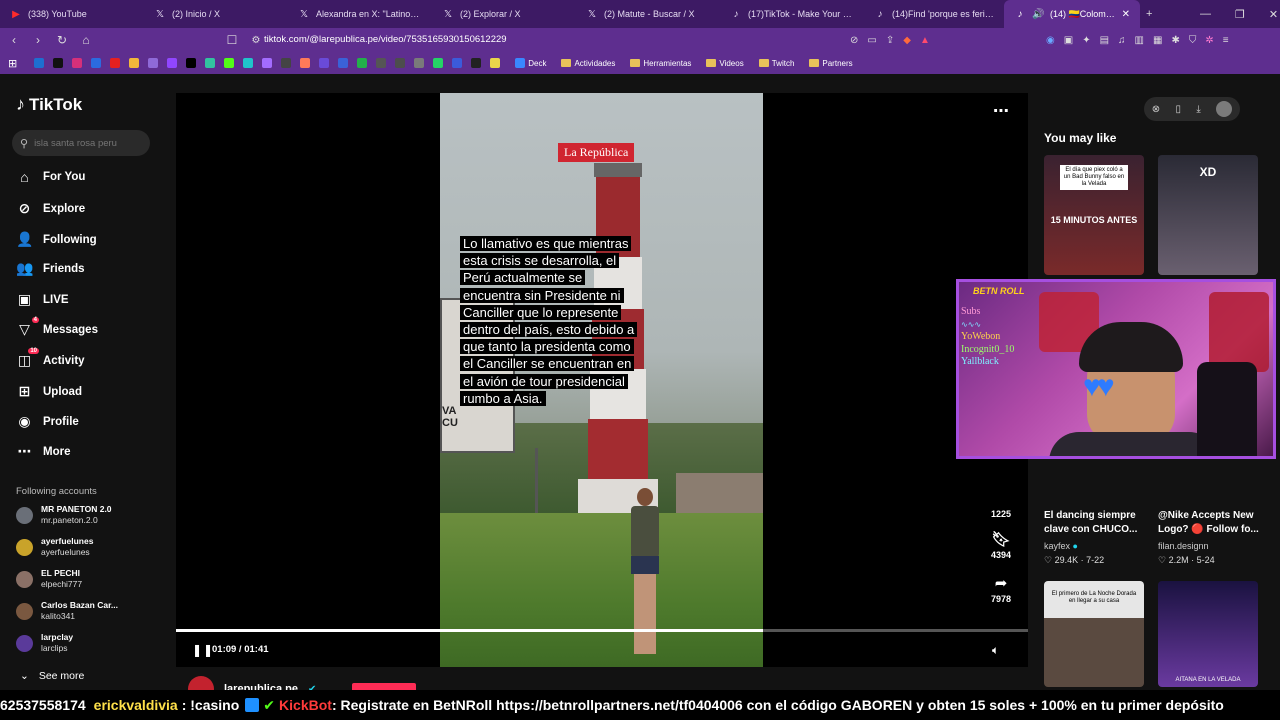  Describe the element at coordinates (1156, 109) in the screenshot. I see `link-icon: ⊗` at that location.